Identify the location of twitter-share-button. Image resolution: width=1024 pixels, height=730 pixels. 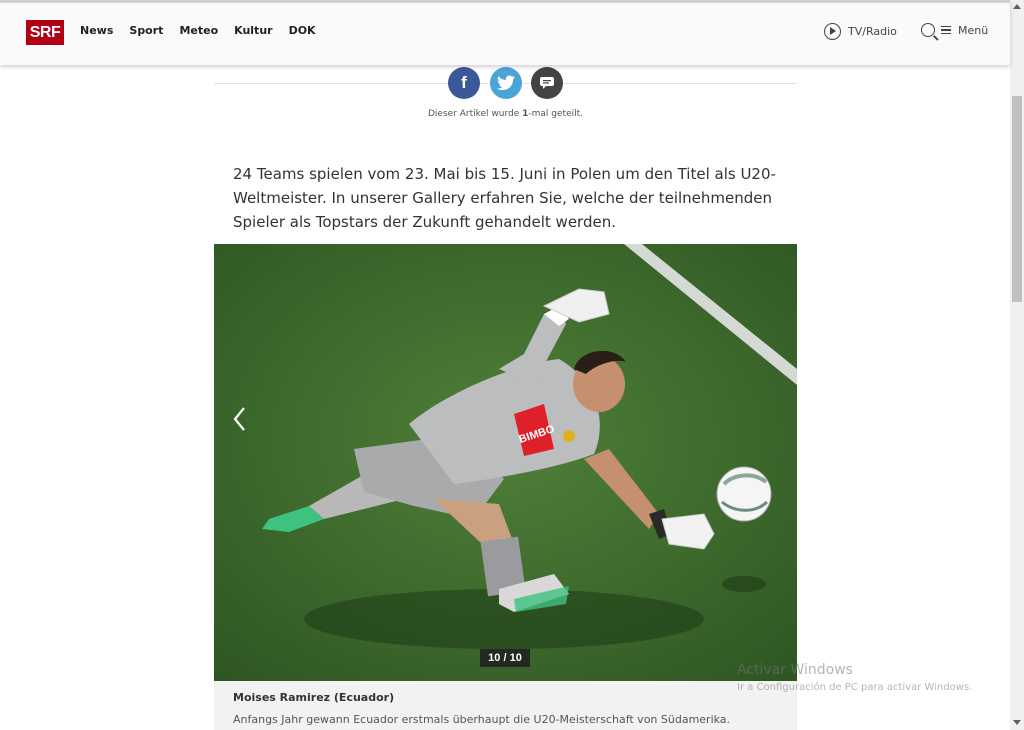
(506, 83).